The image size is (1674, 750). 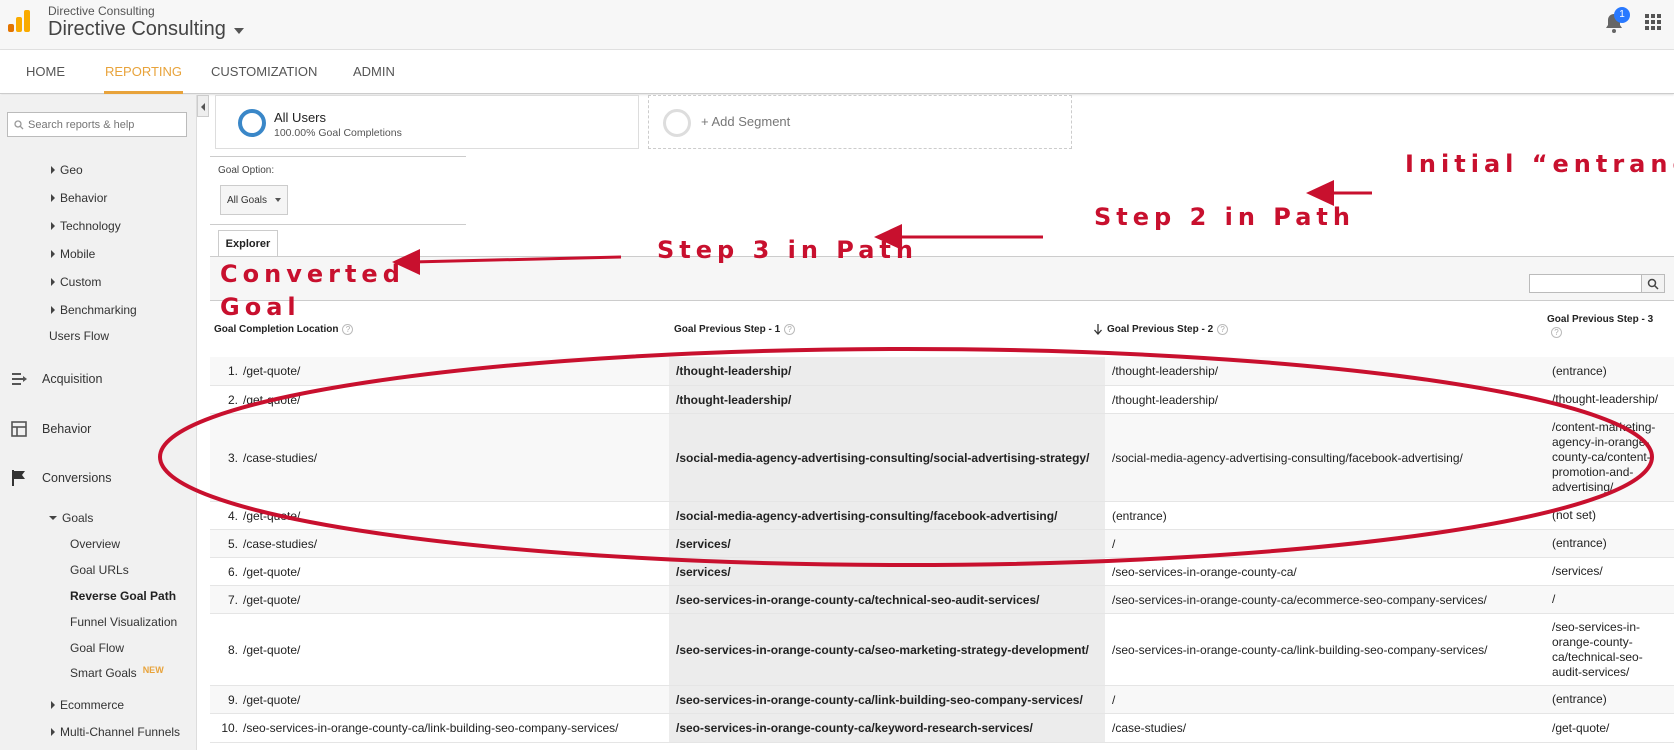 I want to click on tab-customization: CUSTOMIZATION, so click(x=264, y=72).